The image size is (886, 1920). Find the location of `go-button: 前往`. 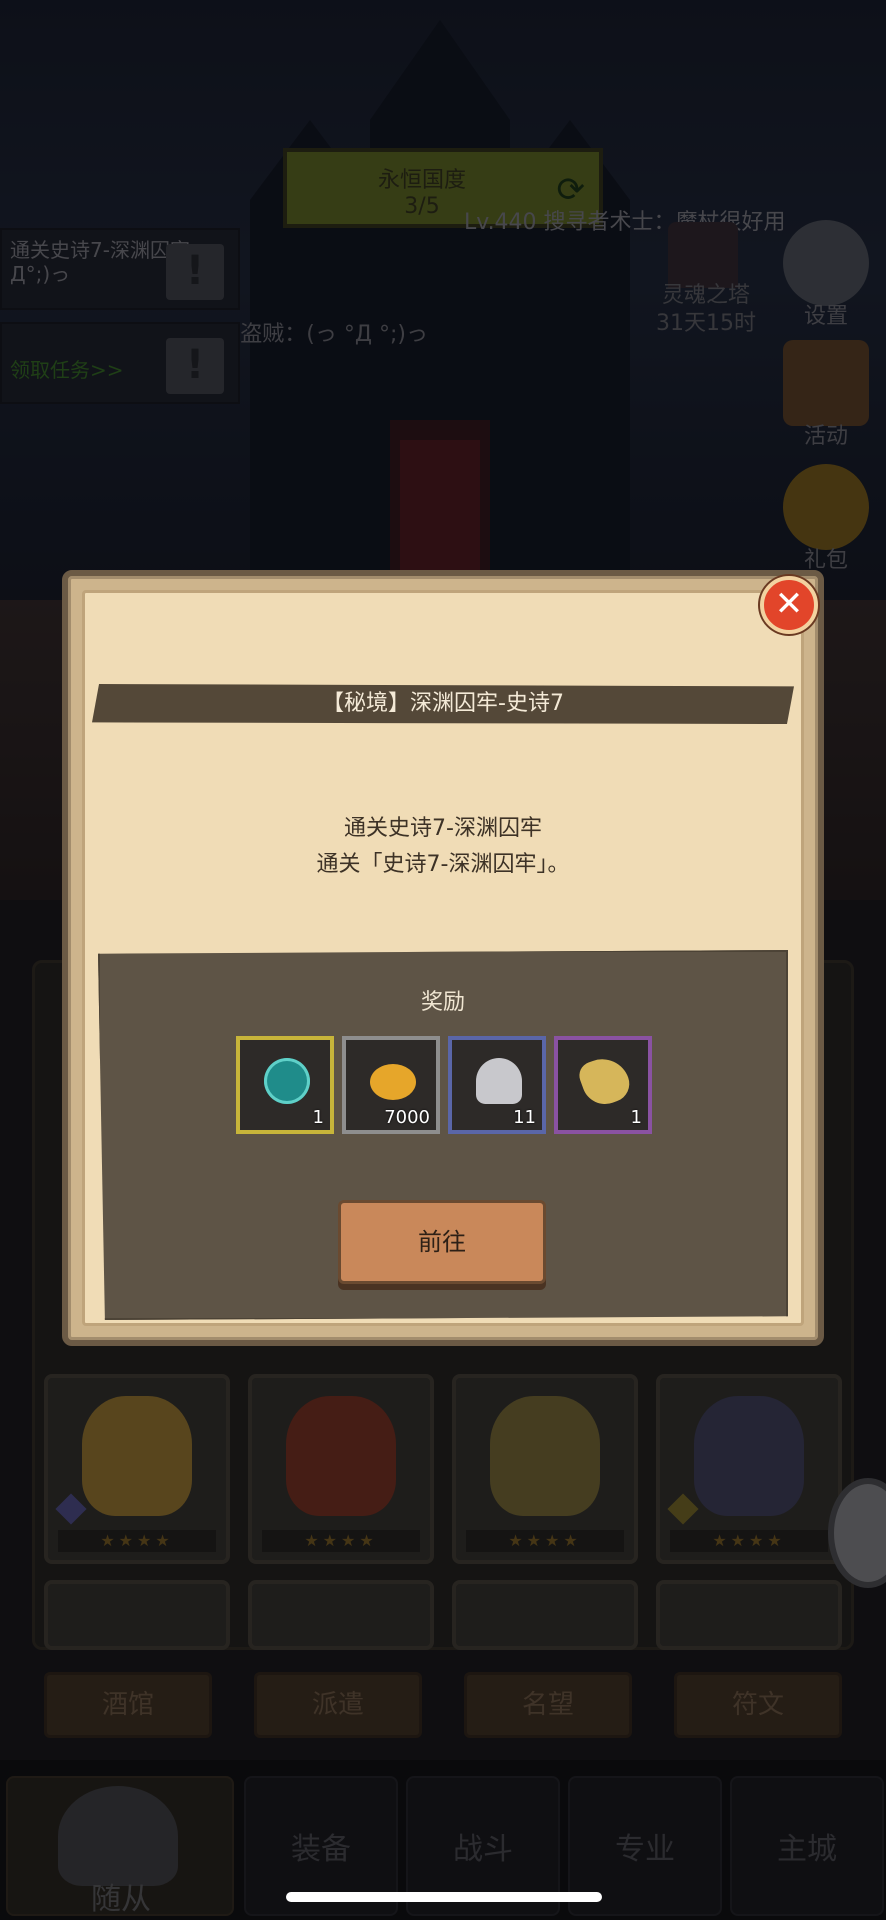

go-button: 前往 is located at coordinates (442, 1242).